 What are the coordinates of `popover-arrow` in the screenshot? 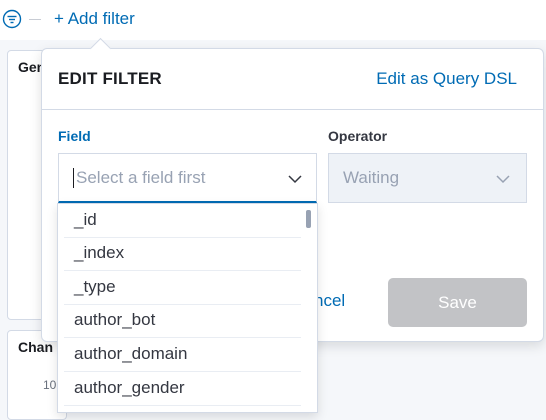 It's located at (100, 48).